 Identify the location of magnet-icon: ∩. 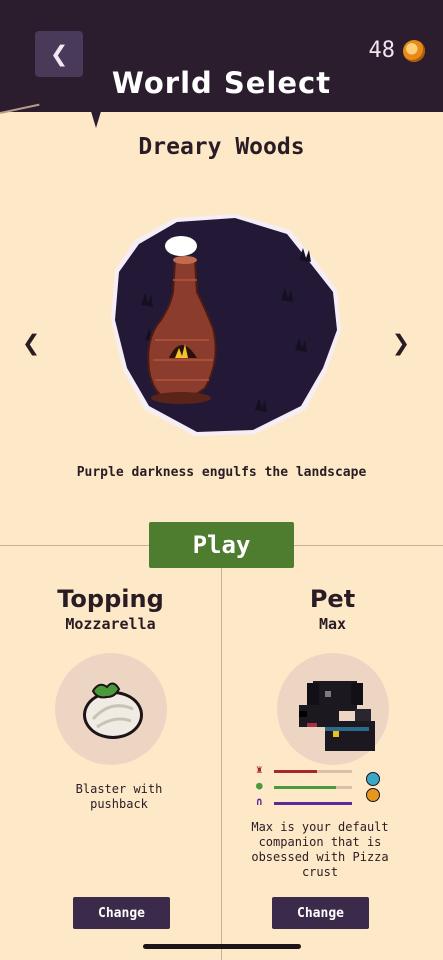
(259, 801).